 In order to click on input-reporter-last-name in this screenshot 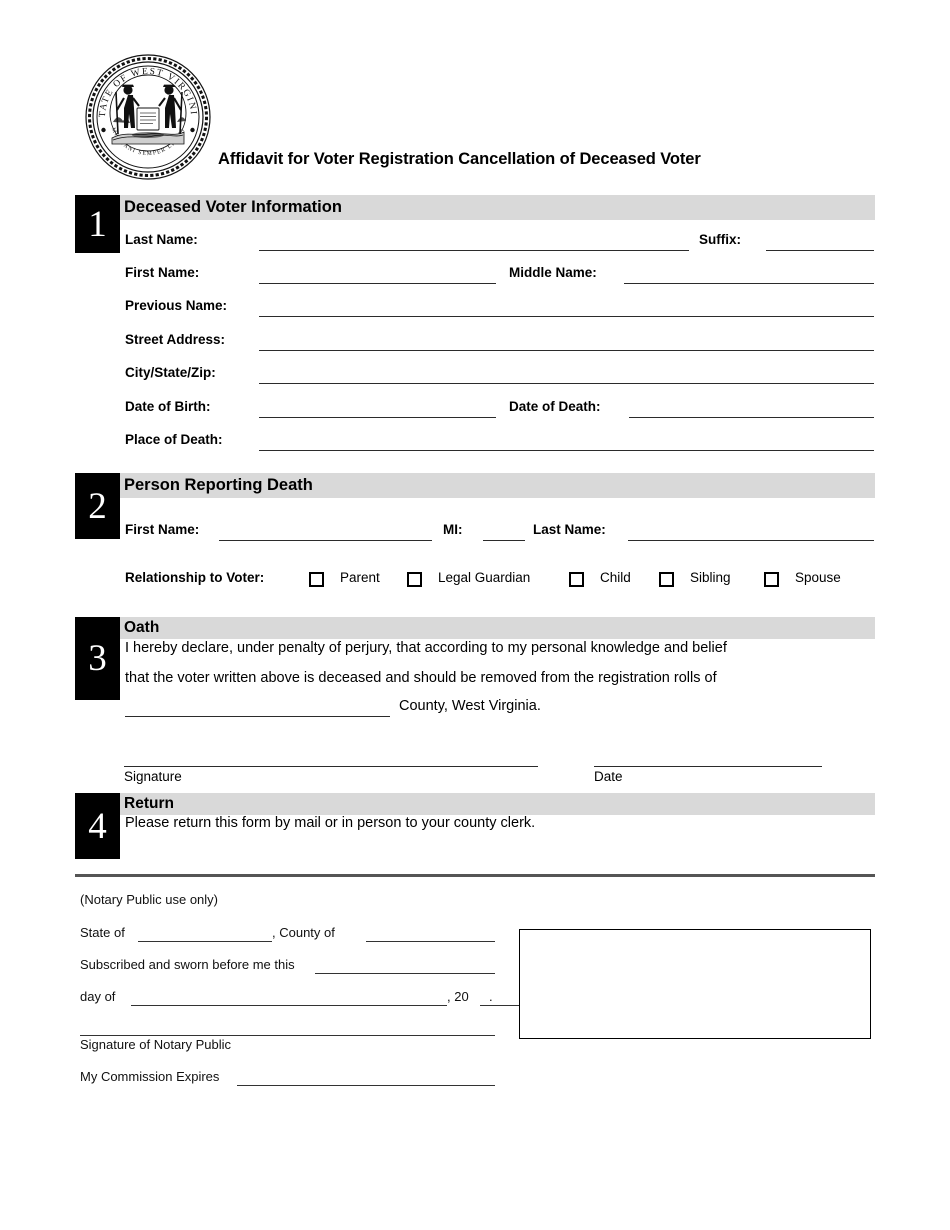, I will do `click(751, 540)`.